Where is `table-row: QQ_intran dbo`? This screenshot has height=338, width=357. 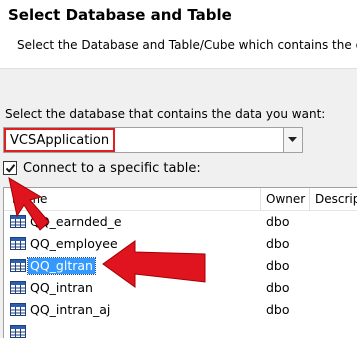
table-row: QQ_intran dbo is located at coordinates (180, 288).